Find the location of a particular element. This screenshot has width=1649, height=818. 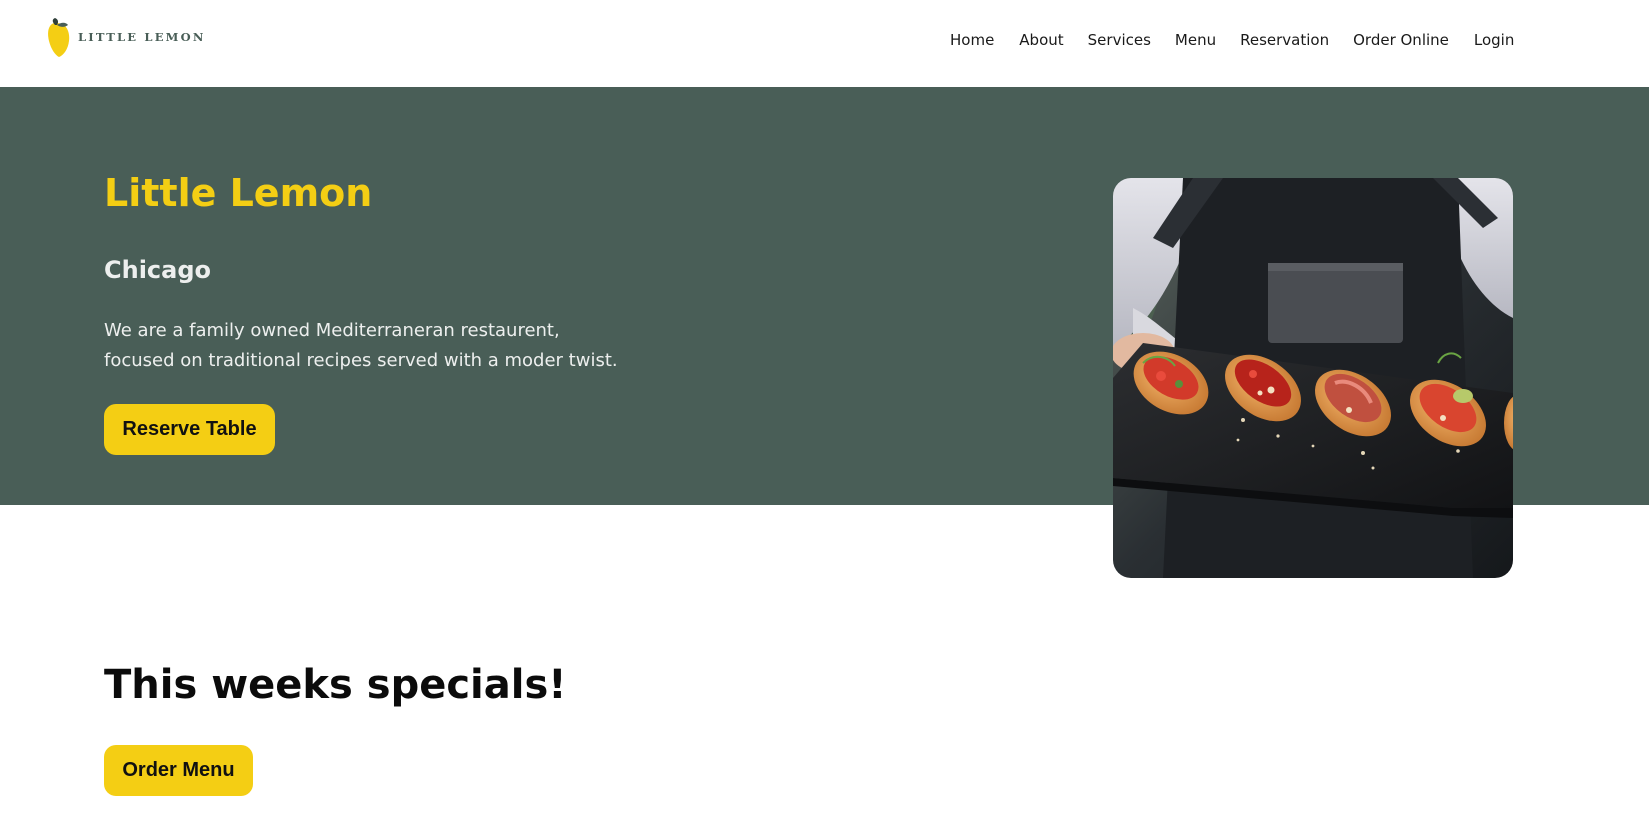

reserve-table-button: Reserve Table is located at coordinates (189, 429).